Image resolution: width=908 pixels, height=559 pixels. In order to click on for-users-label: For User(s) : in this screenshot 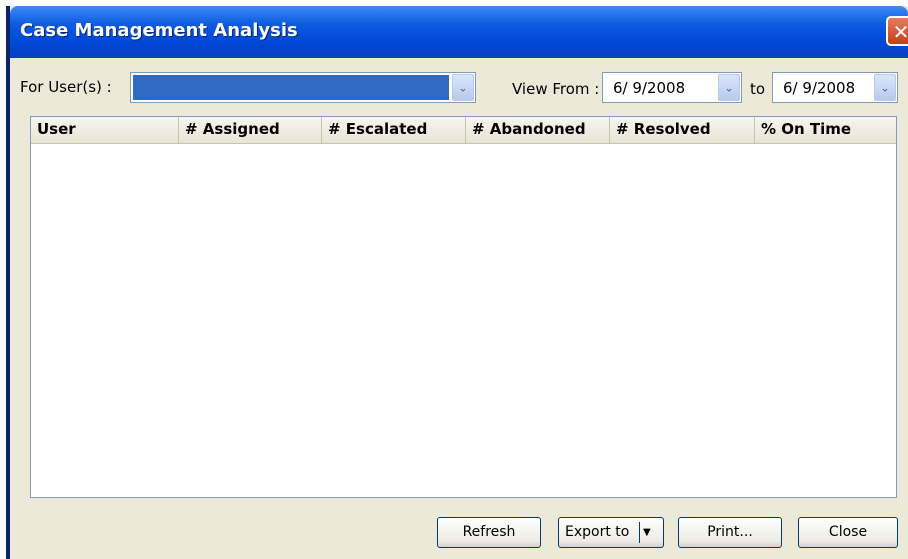, I will do `click(66, 87)`.